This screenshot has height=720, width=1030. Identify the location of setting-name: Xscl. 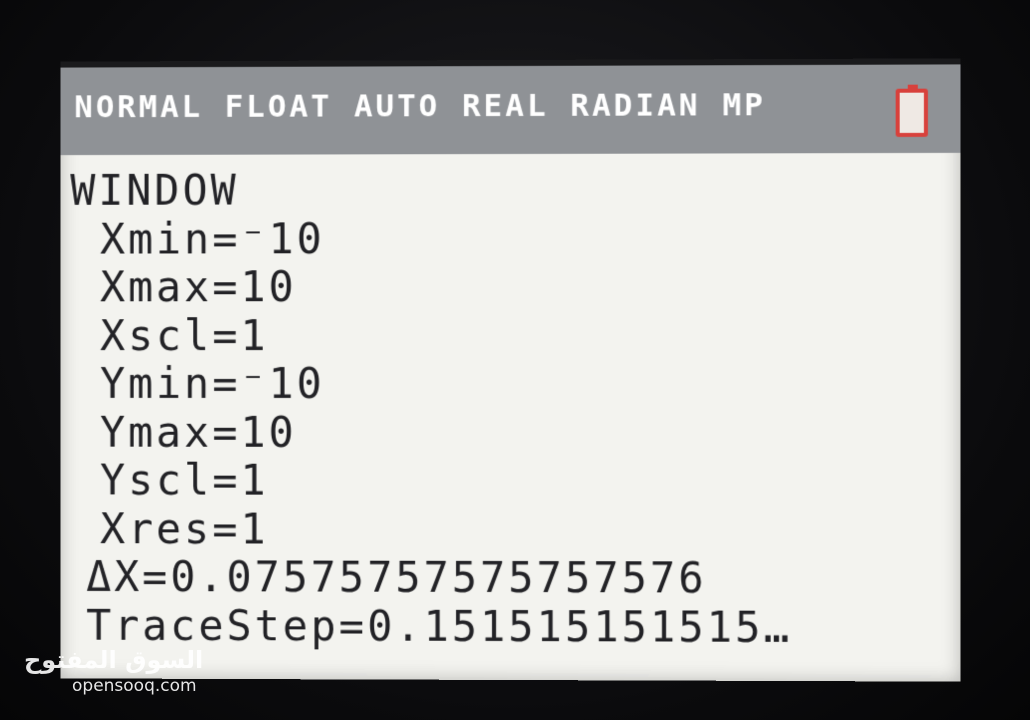
(156, 335).